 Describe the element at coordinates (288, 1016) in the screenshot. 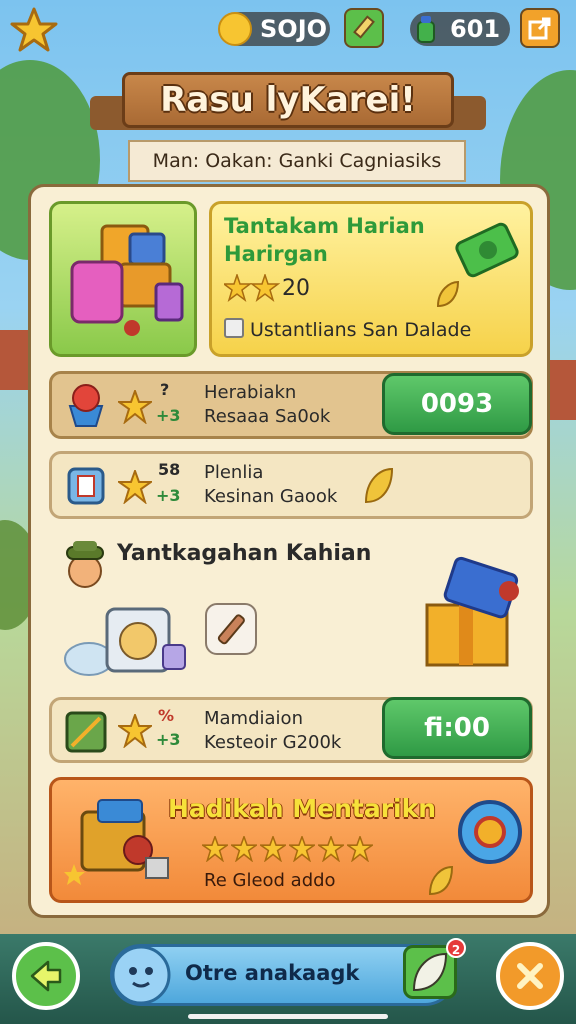

I see `home-indicator` at that location.